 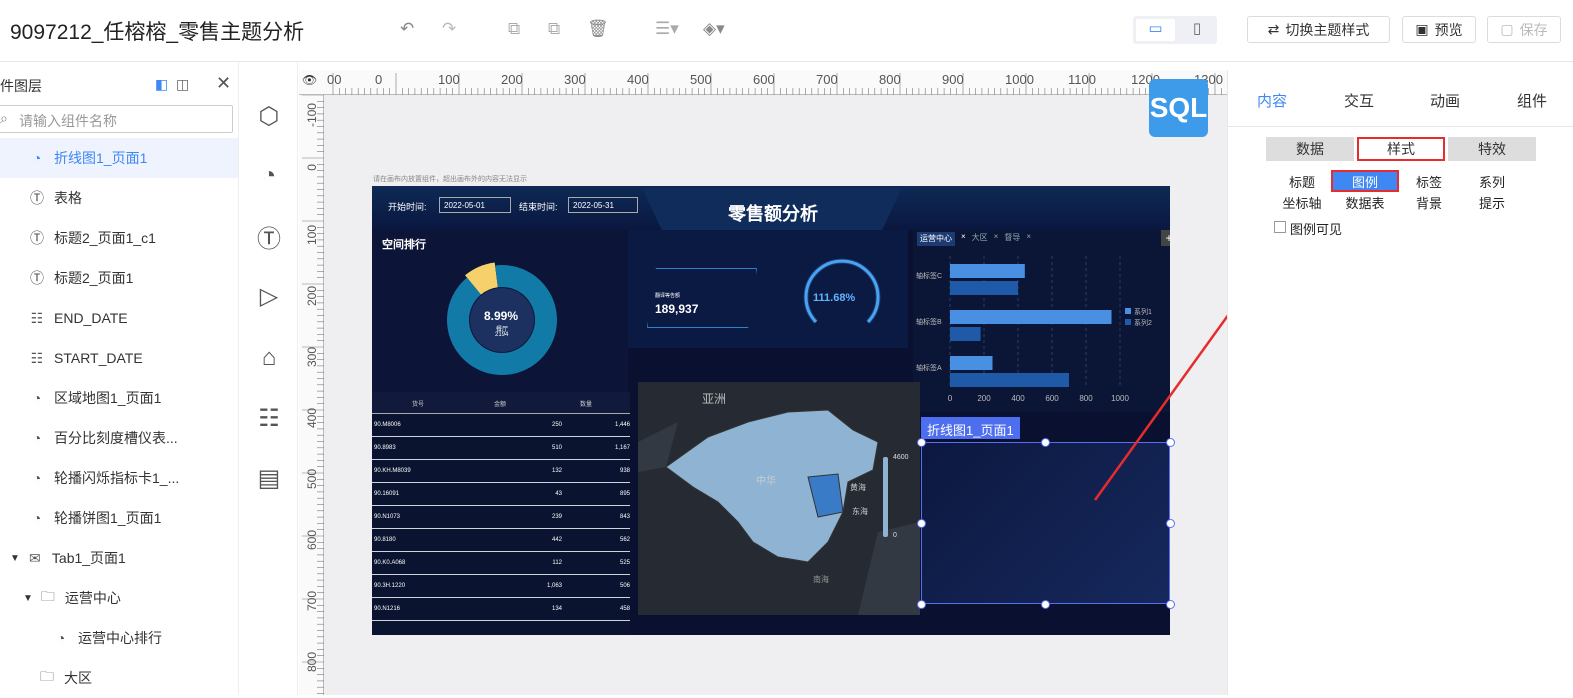 I want to click on close-icon: ✕, so click(x=223, y=83).